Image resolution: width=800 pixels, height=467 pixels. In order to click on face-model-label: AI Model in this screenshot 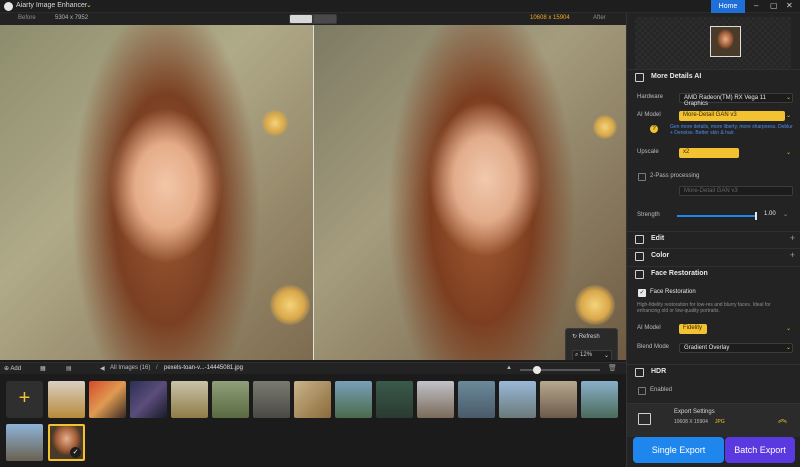, I will do `click(649, 328)`.